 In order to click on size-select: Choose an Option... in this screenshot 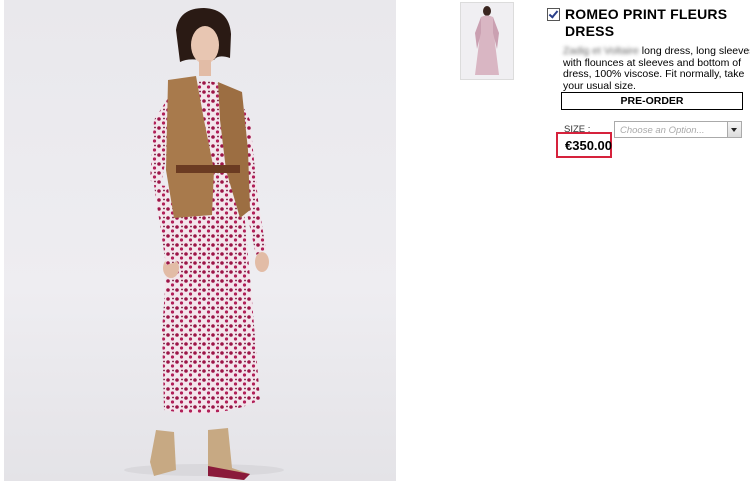, I will do `click(678, 129)`.